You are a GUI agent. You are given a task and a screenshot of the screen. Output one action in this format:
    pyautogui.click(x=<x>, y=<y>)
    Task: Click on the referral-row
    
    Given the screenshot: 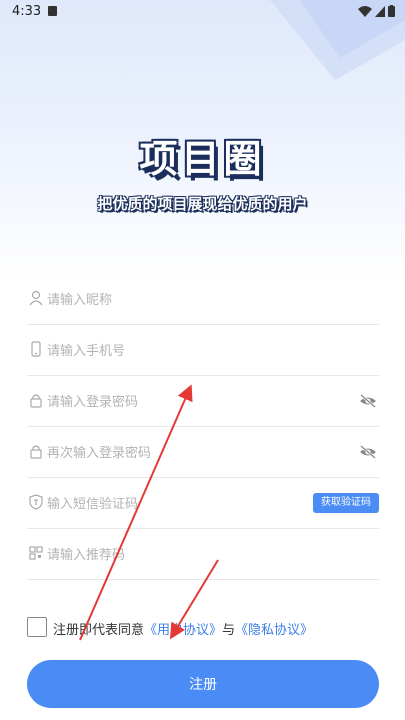 What is the action you would take?
    pyautogui.click(x=203, y=554)
    